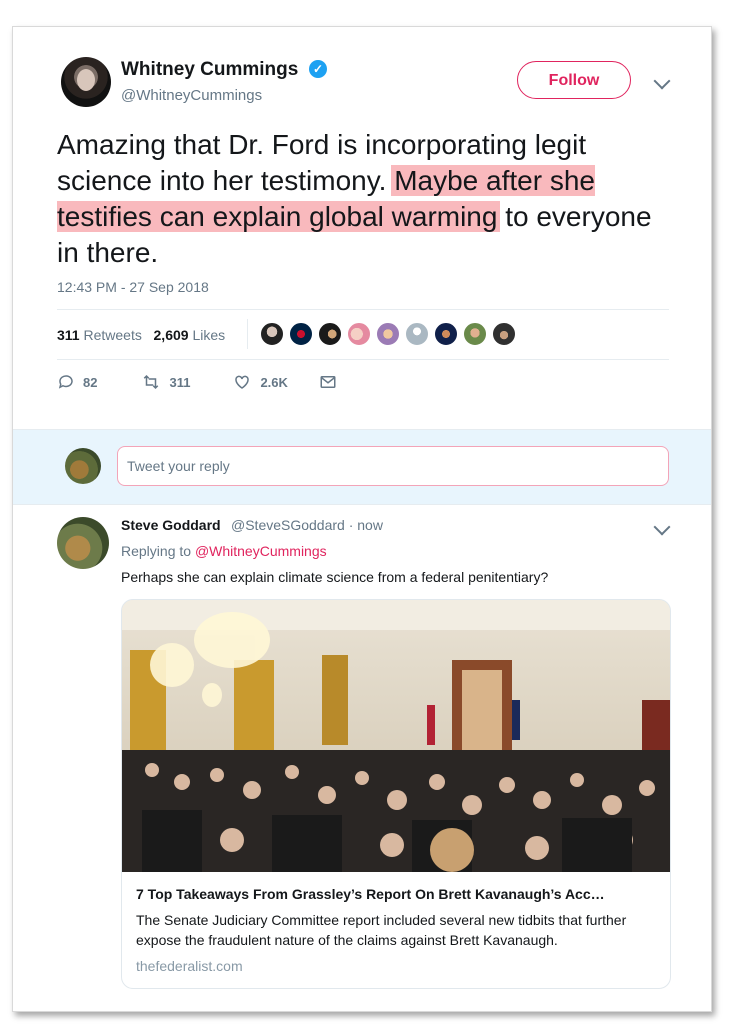 The image size is (737, 1024). Describe the element at coordinates (328, 382) in the screenshot. I see `envelope-icon` at that location.